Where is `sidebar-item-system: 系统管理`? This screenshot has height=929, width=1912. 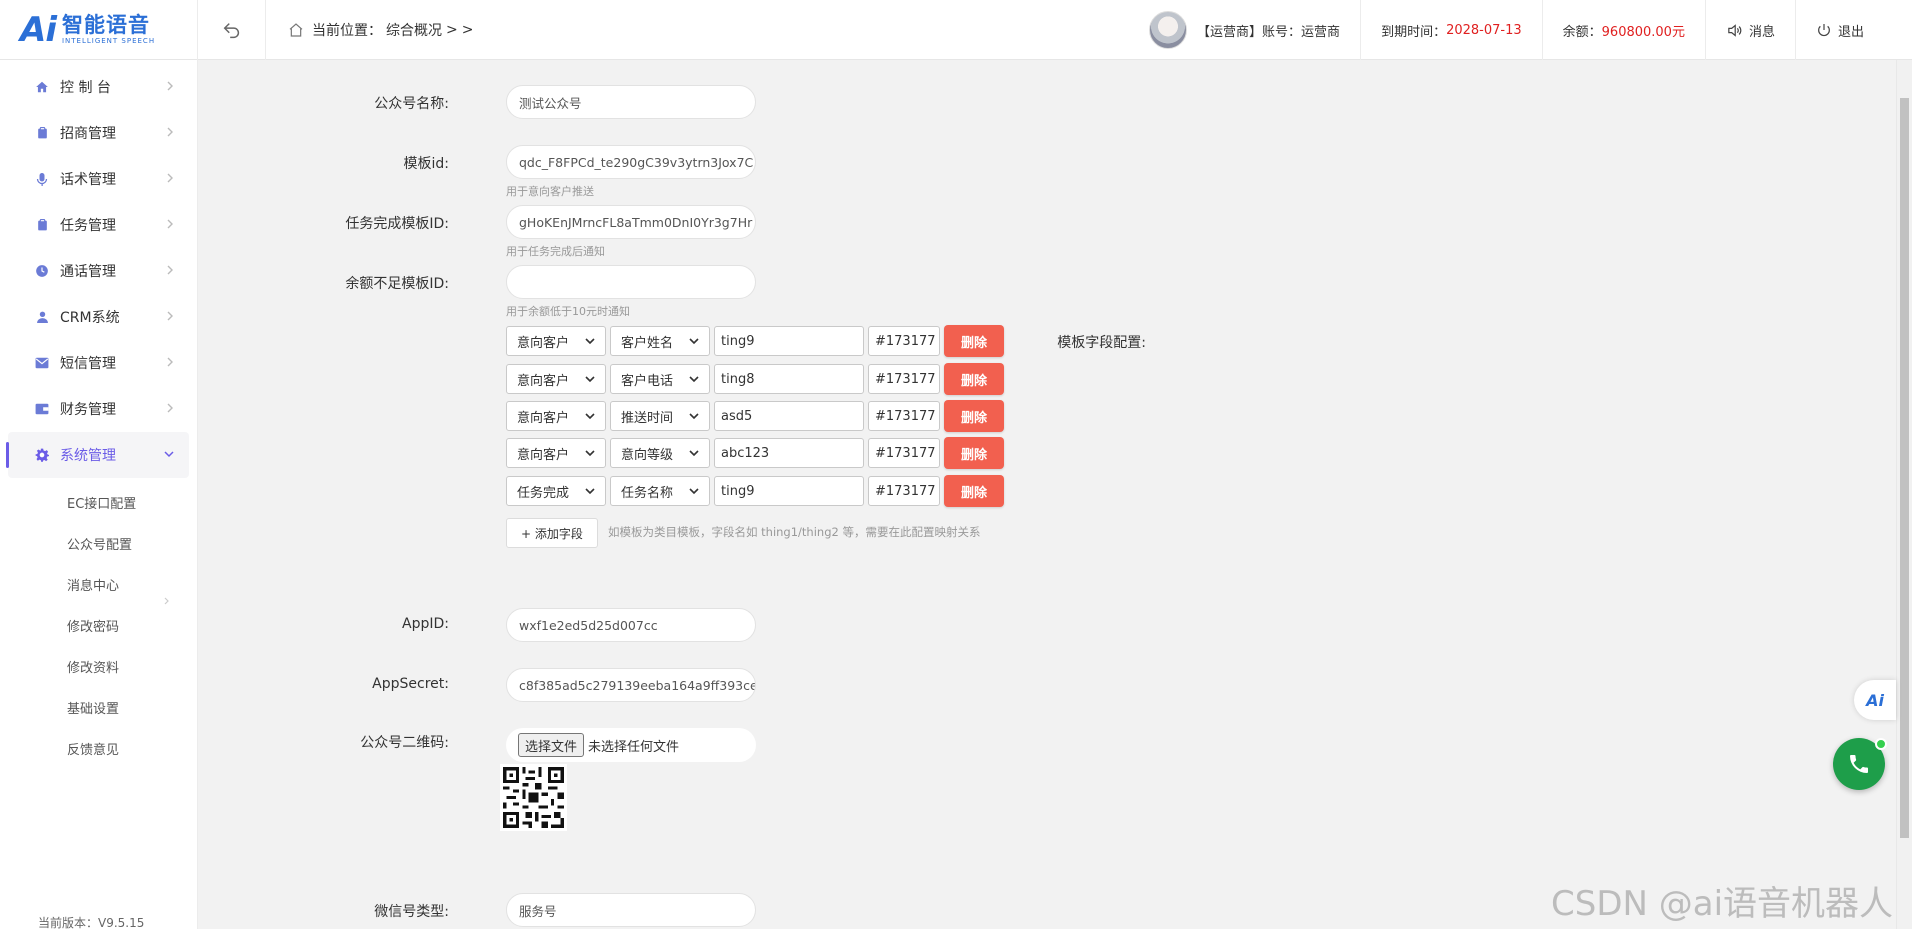
sidebar-item-system: 系统管理 is located at coordinates (97, 455).